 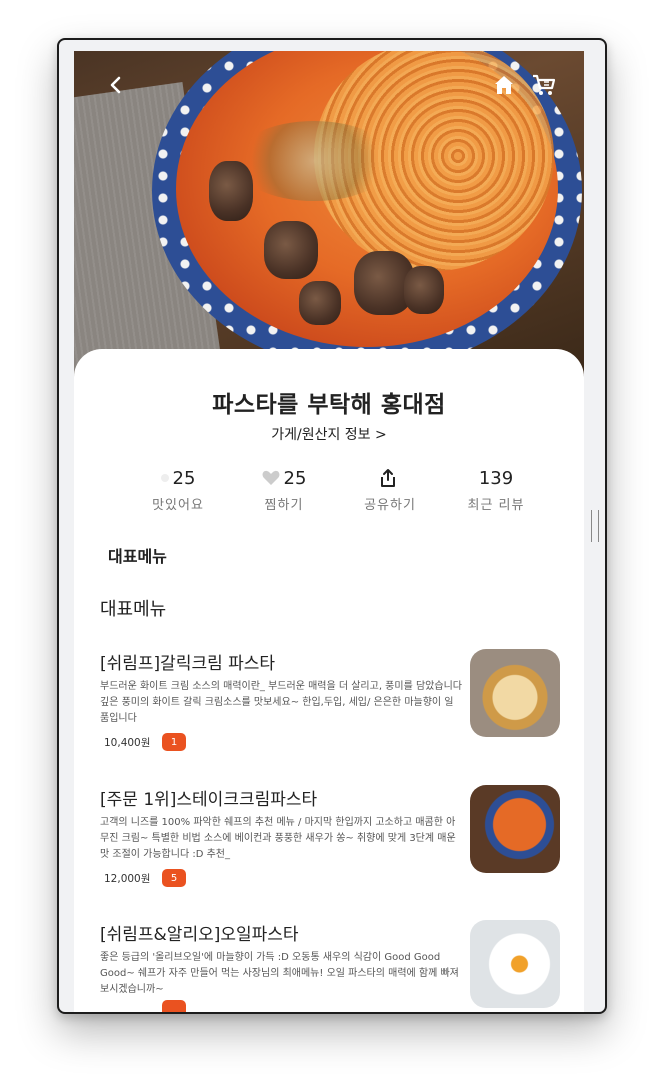 I want to click on back-icon, so click(x=115, y=85).